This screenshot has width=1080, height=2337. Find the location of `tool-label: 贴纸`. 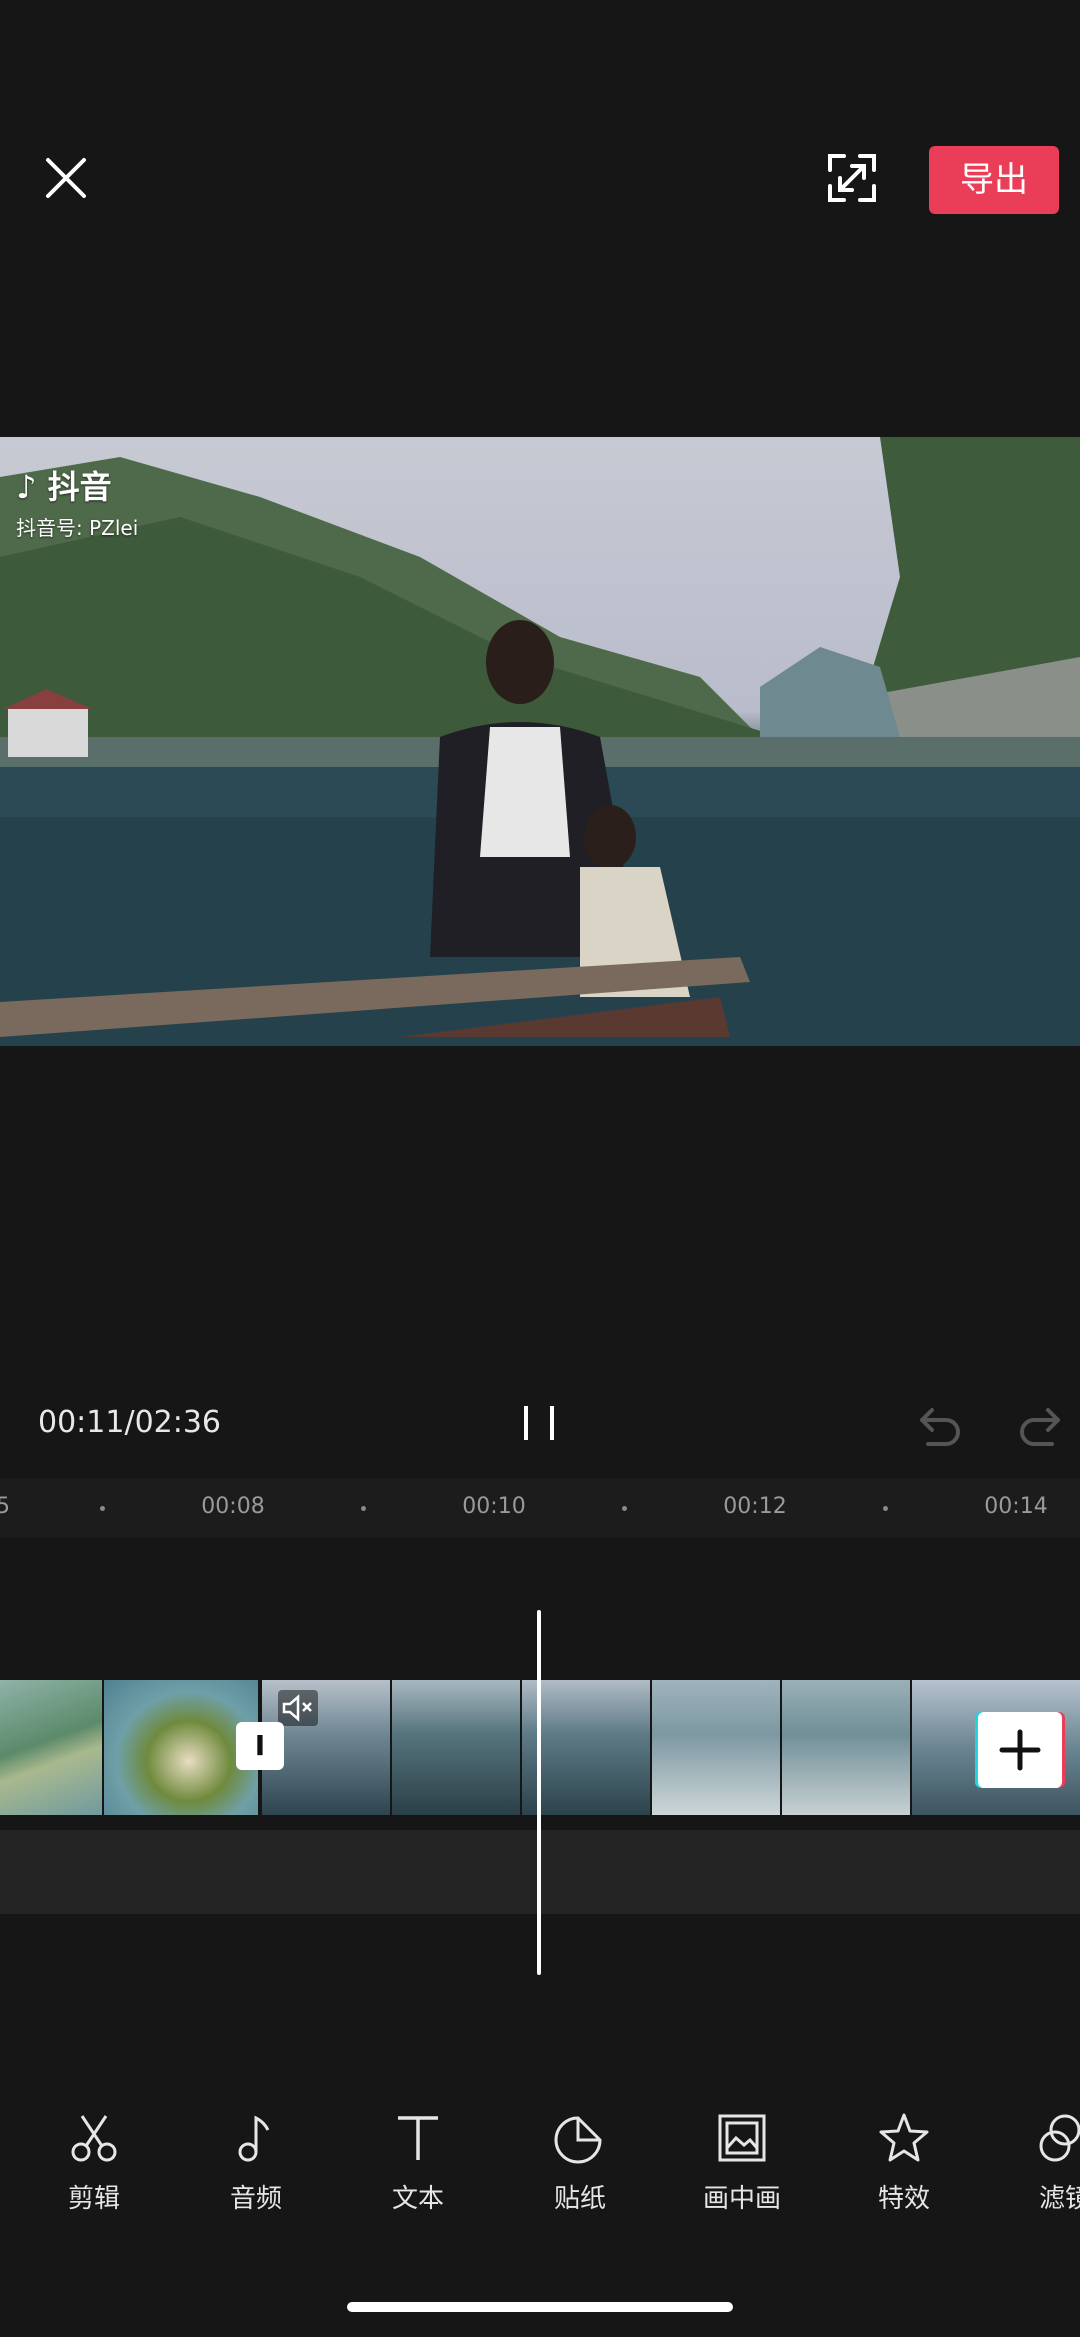

tool-label: 贴纸 is located at coordinates (579, 2199).